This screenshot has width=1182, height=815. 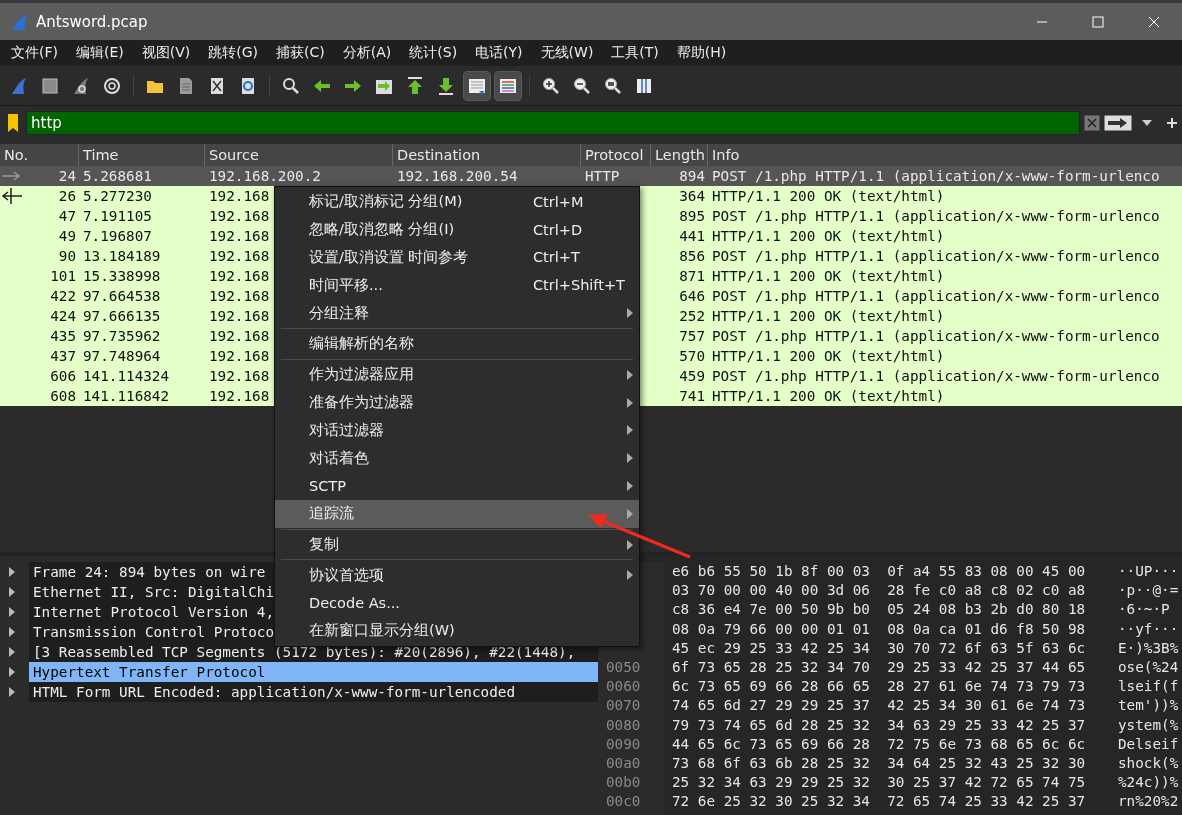 I want to click on table-cell-text: 7.191105, so click(x=117, y=216).